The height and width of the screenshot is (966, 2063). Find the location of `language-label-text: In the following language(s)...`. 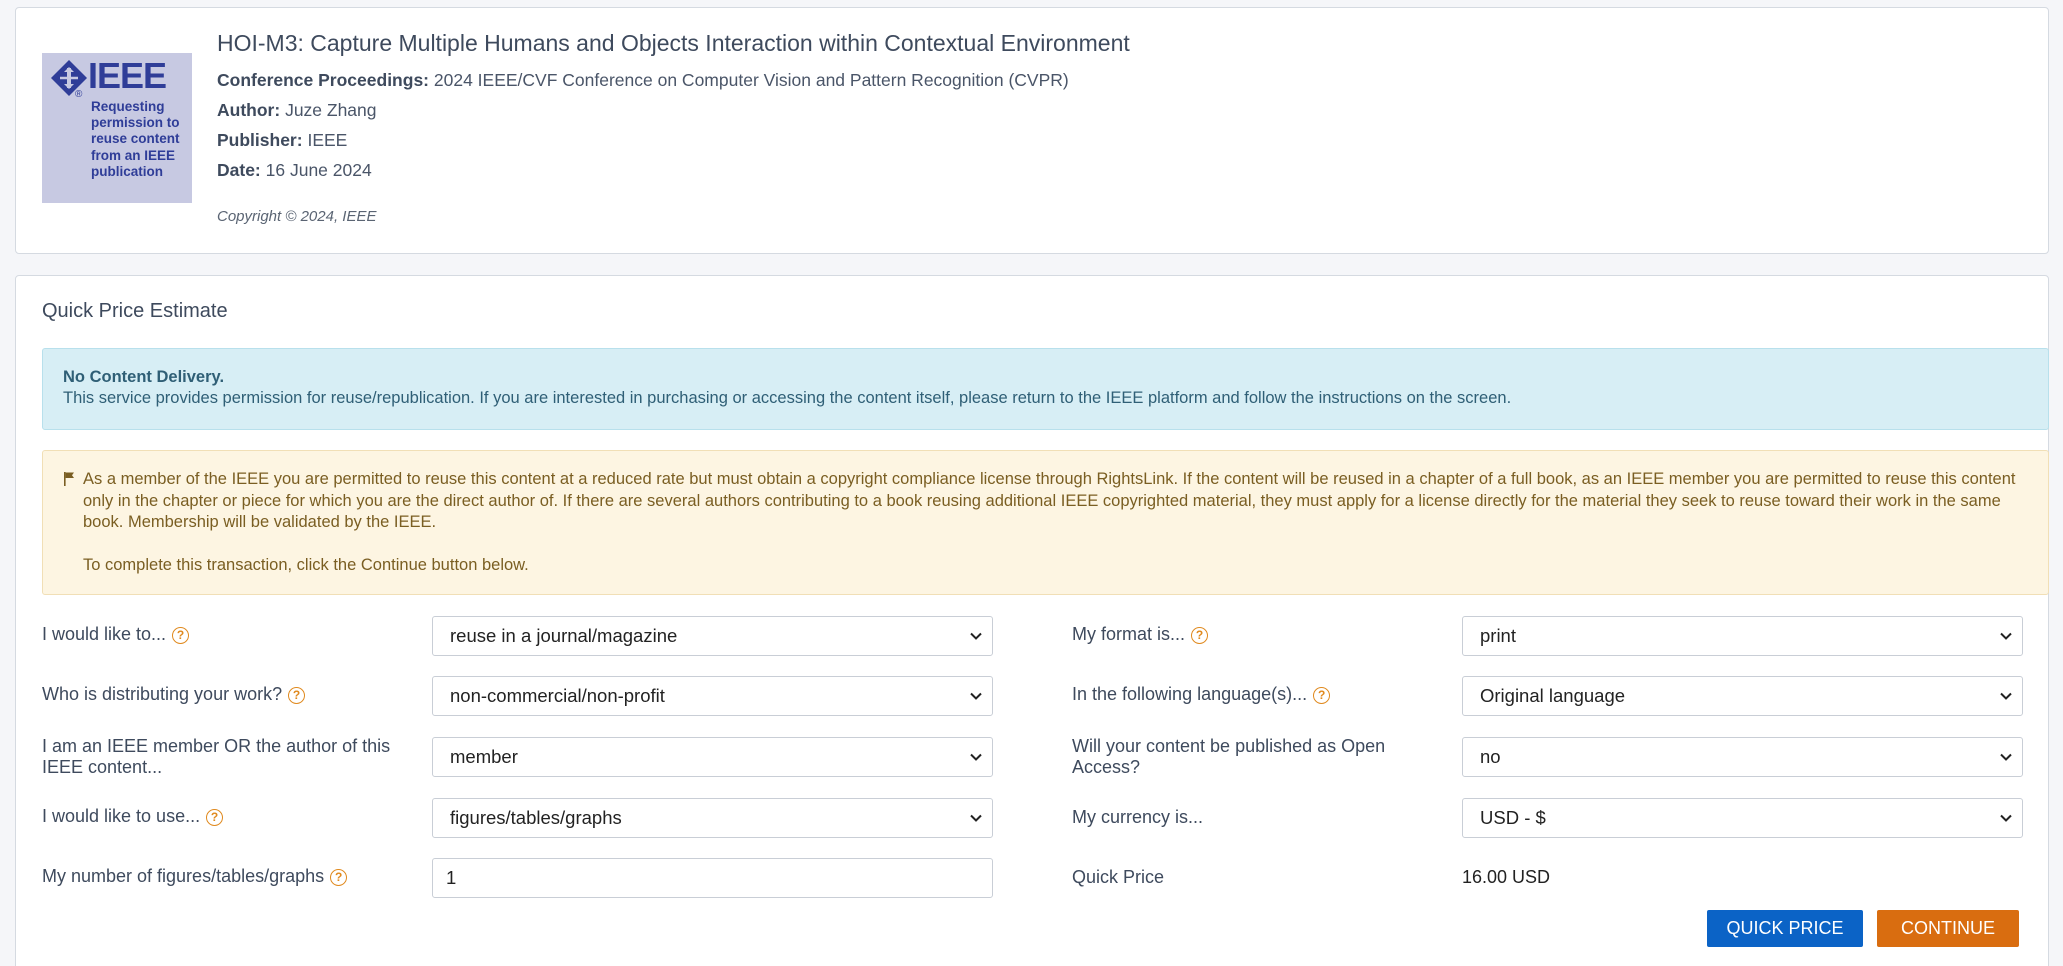

language-label-text: In the following language(s)... is located at coordinates (1190, 694).